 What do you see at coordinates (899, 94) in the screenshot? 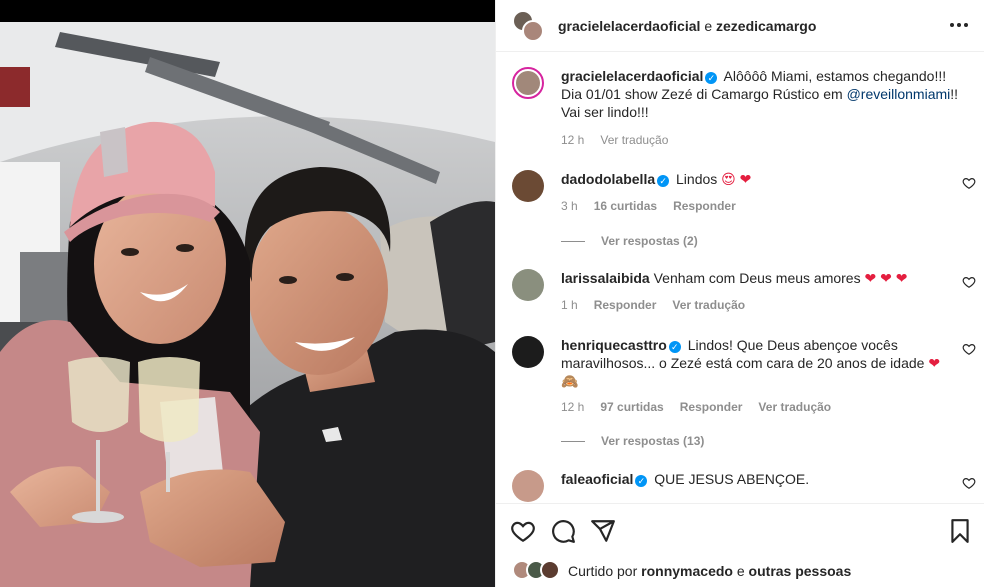
I see `mention-link: @reveillonmiami` at bounding box center [899, 94].